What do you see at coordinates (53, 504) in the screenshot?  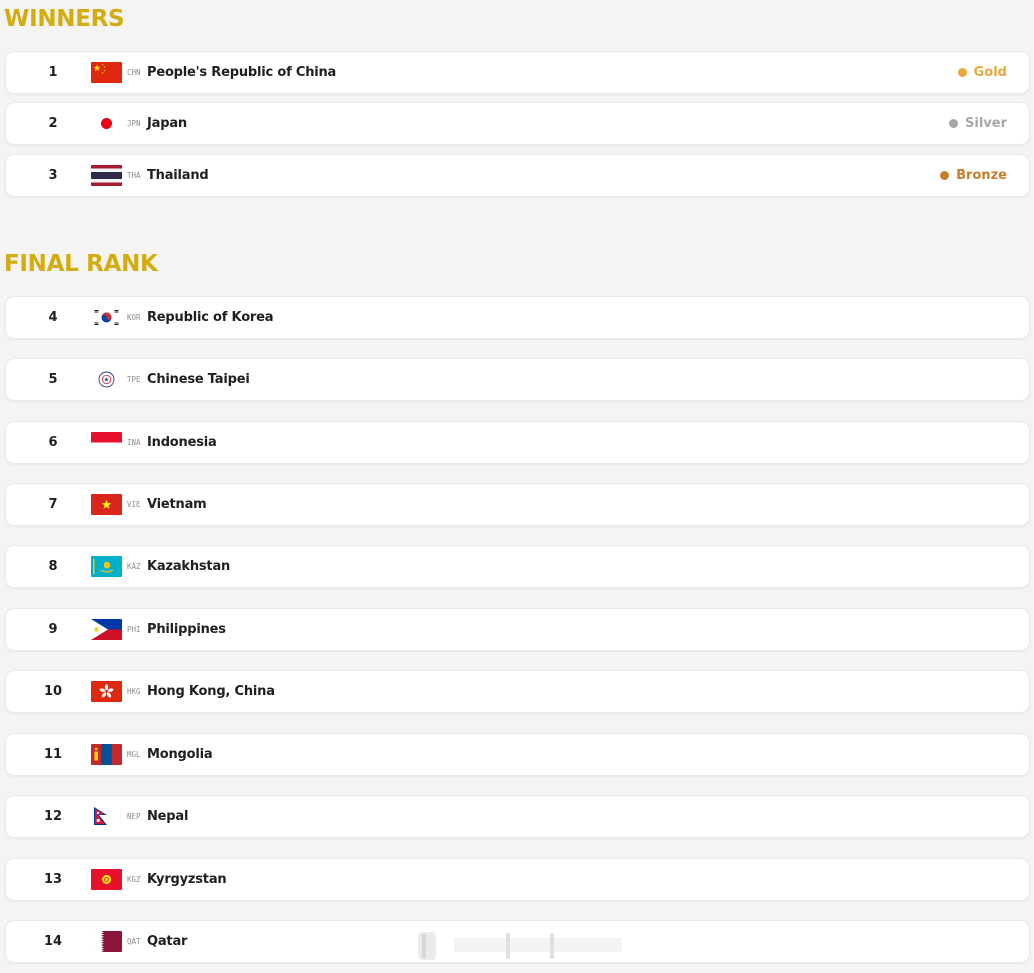 I see `rank: 7` at bounding box center [53, 504].